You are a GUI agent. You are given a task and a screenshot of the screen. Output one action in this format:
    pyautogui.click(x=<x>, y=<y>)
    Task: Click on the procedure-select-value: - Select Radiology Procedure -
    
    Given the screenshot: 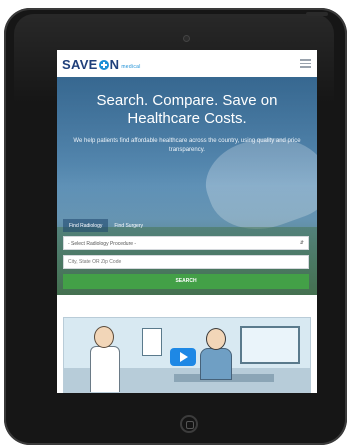 What is the action you would take?
    pyautogui.click(x=102, y=244)
    